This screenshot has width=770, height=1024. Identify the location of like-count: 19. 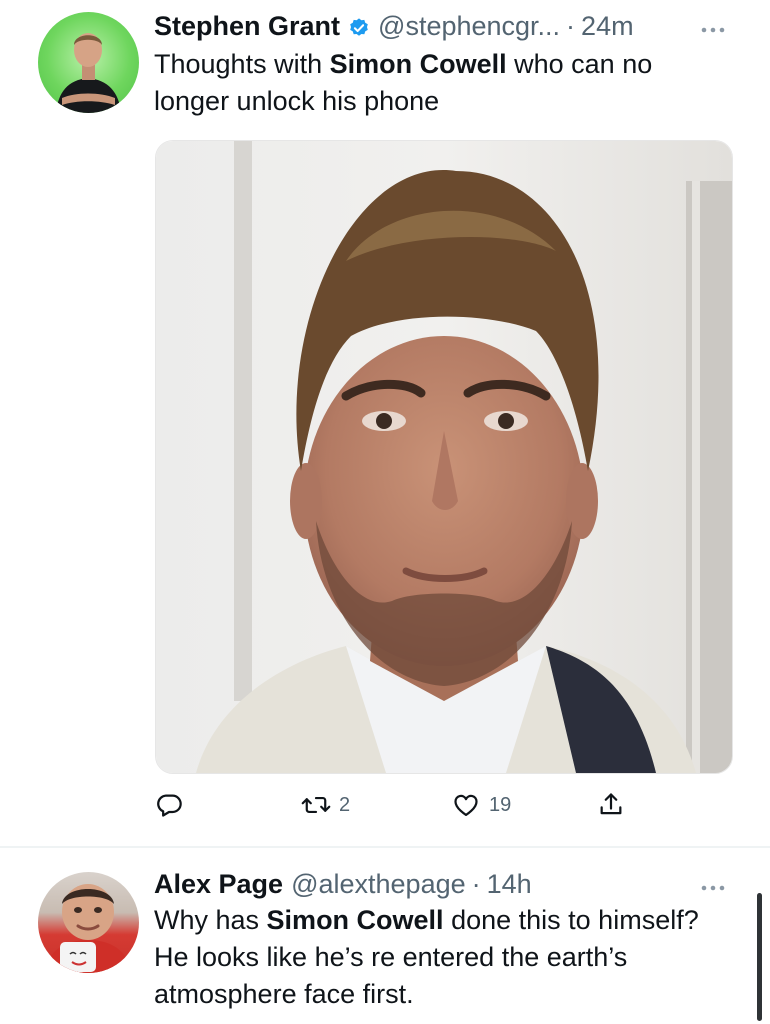
(500, 804).